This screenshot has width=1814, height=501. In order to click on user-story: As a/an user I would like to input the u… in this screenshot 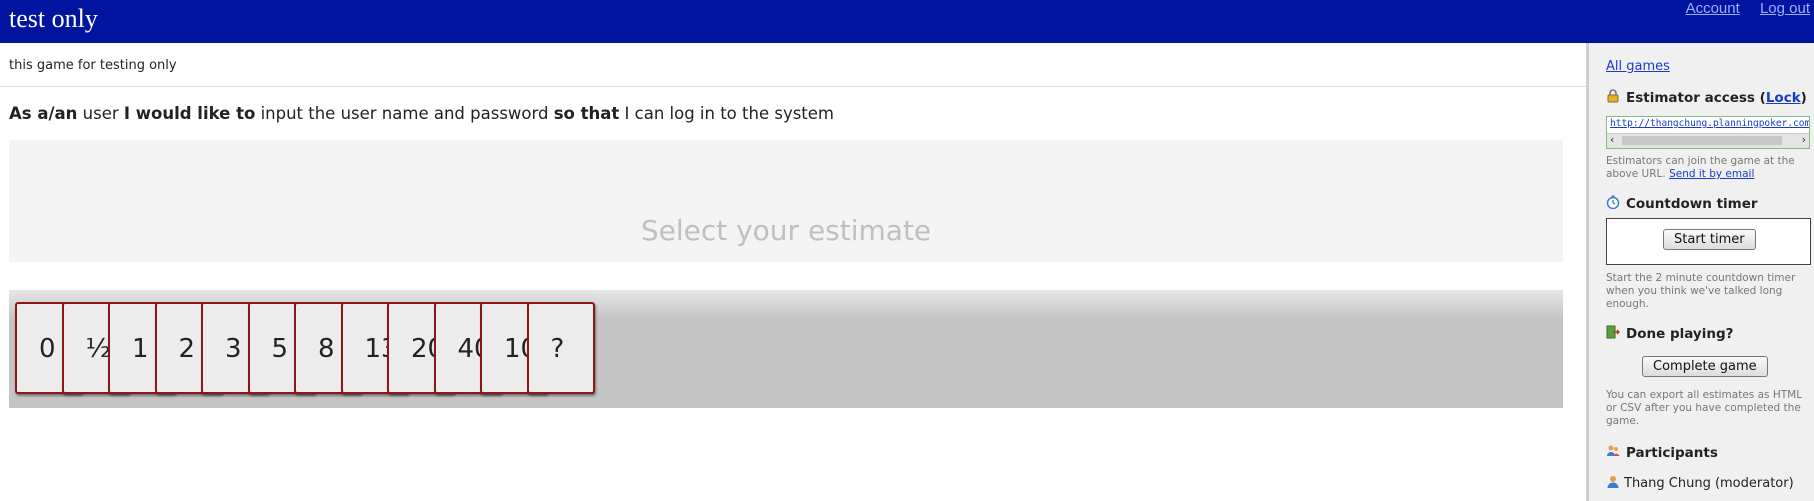, I will do `click(421, 113)`.